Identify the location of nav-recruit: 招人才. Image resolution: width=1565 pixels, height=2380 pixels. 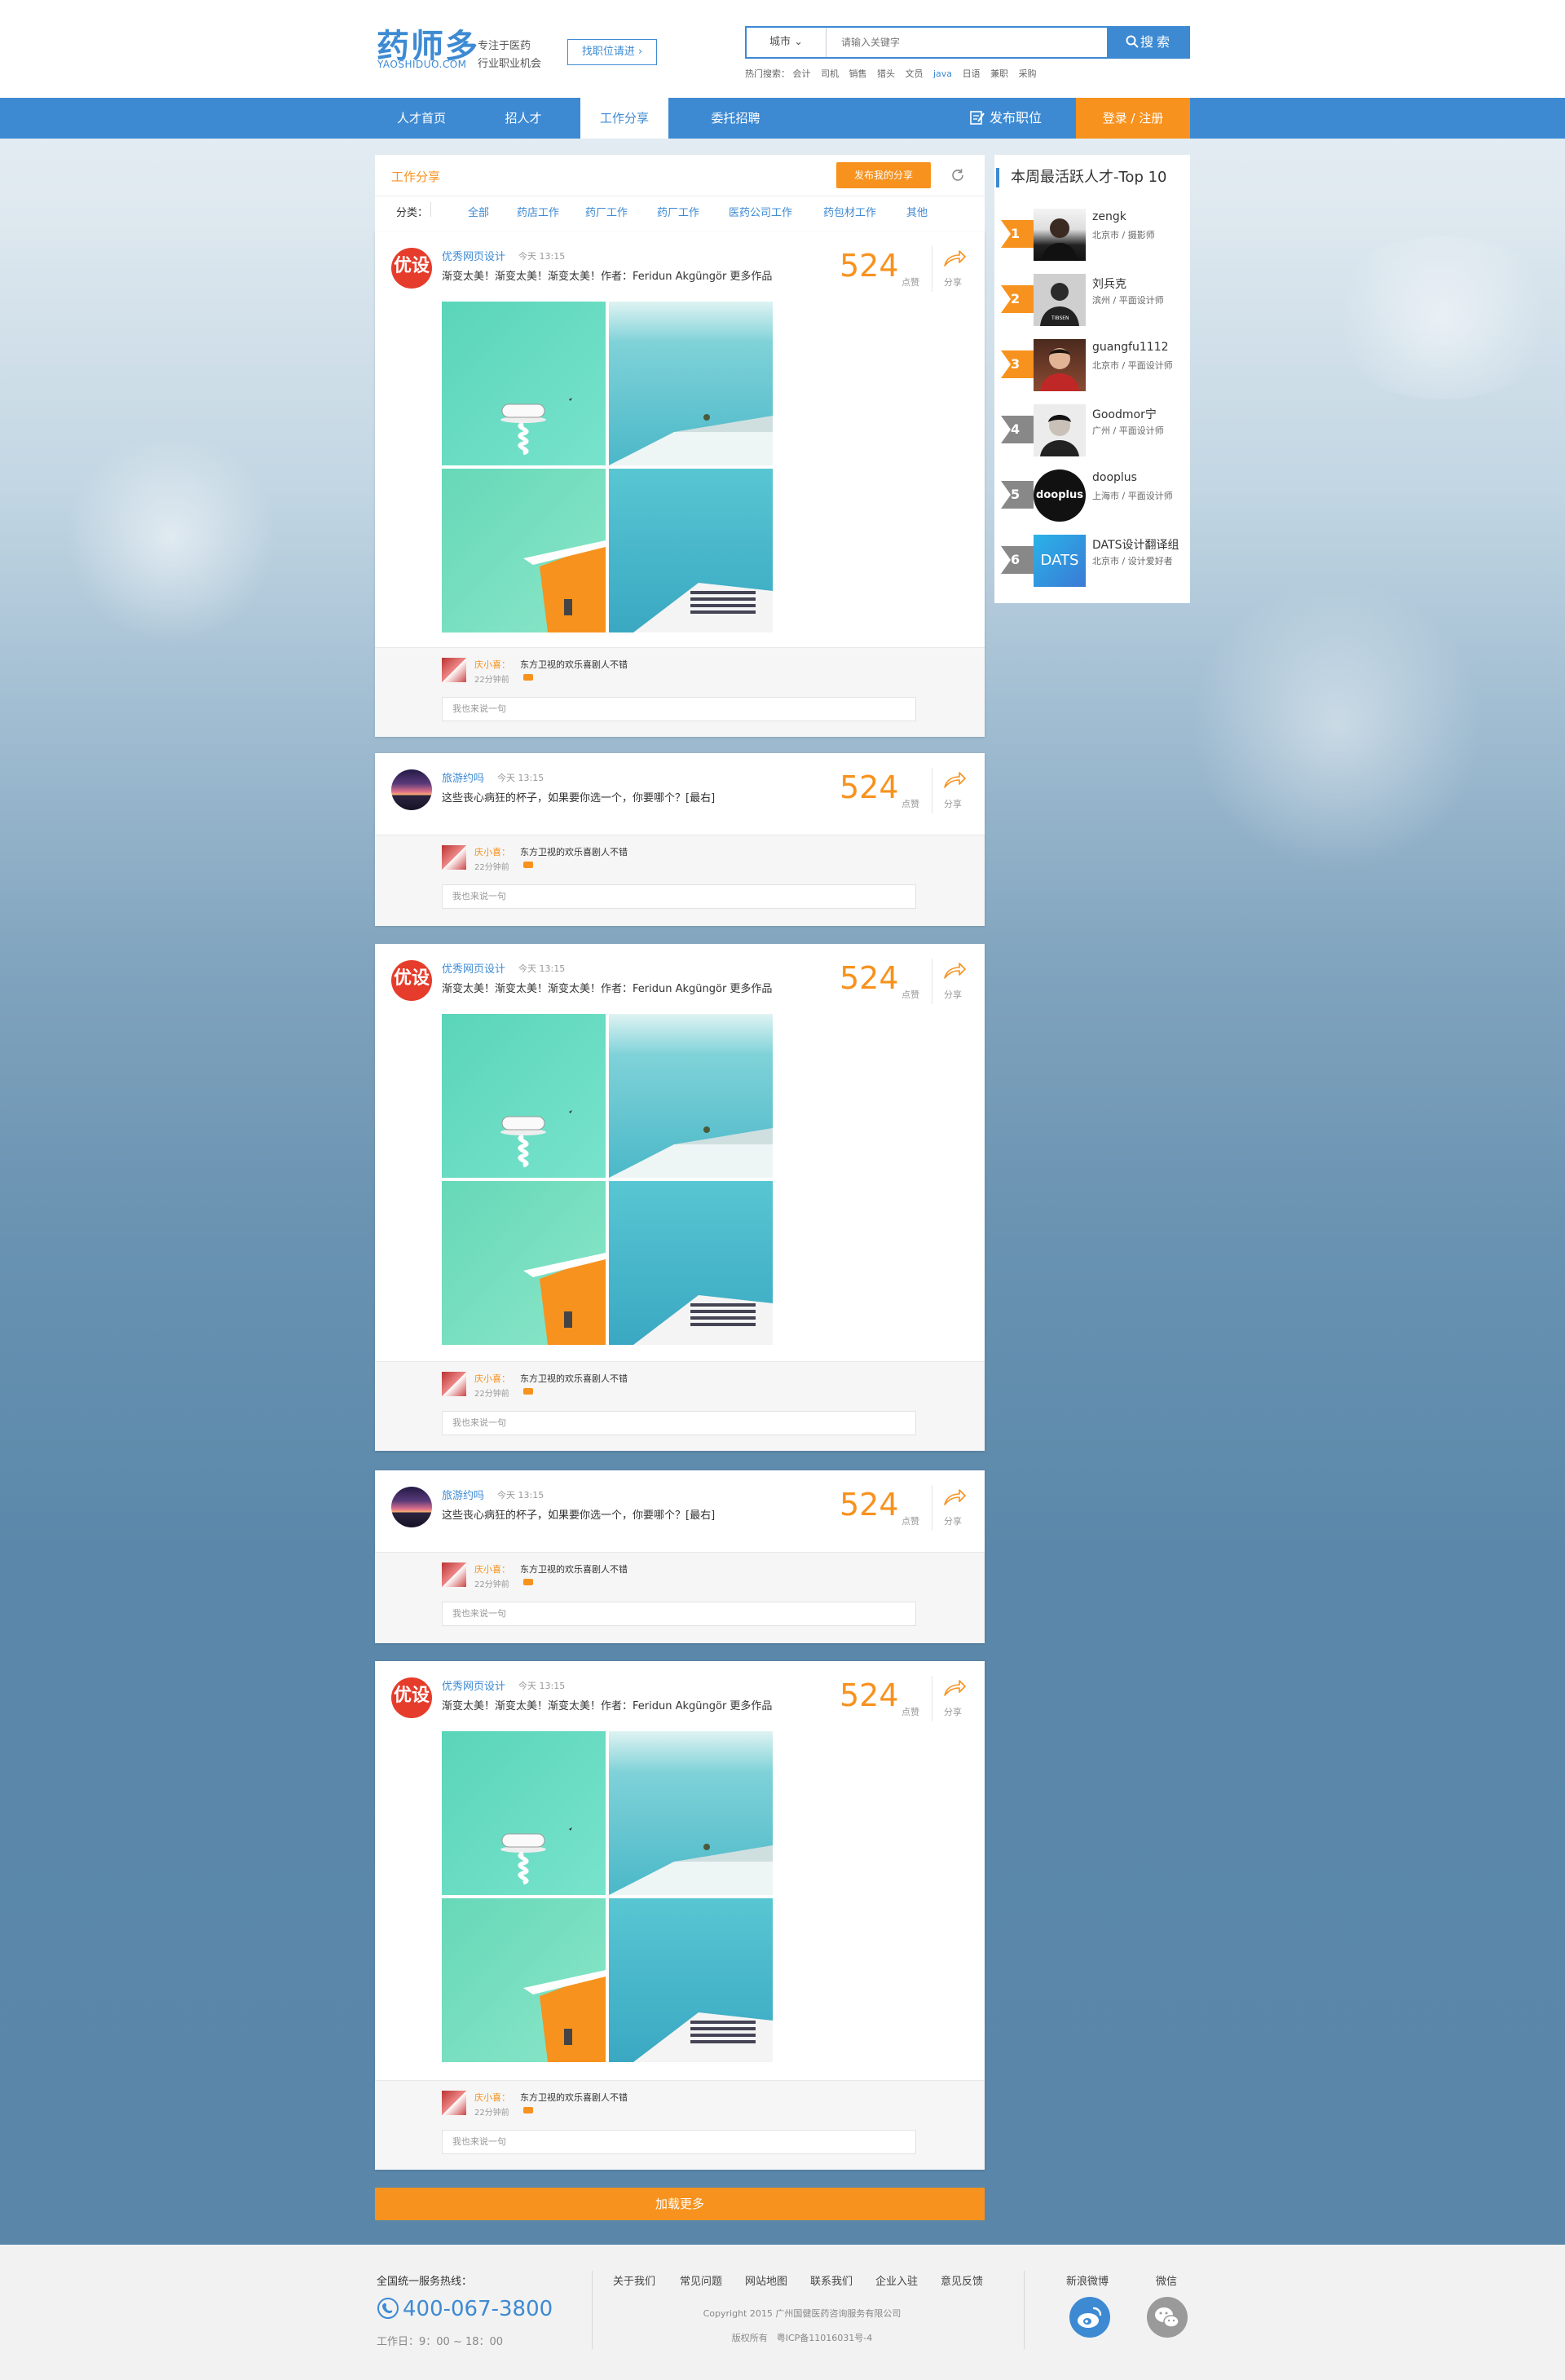
(523, 119).